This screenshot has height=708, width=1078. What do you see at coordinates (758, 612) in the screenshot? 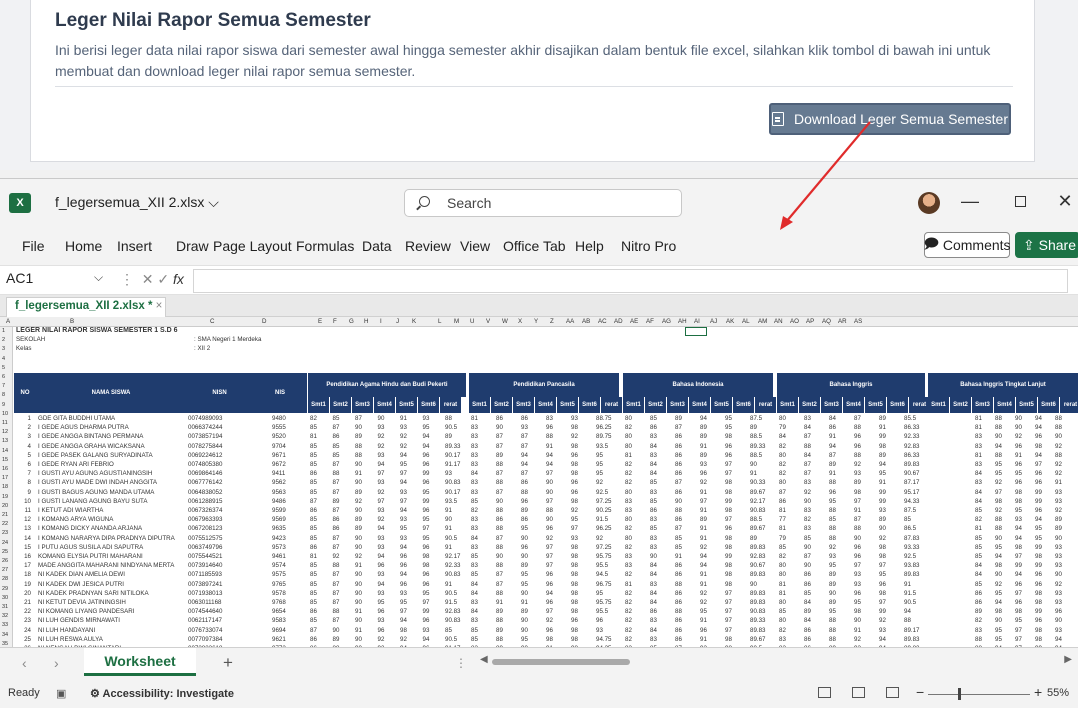
I see `cell-indonesia: 90.83` at bounding box center [758, 612].